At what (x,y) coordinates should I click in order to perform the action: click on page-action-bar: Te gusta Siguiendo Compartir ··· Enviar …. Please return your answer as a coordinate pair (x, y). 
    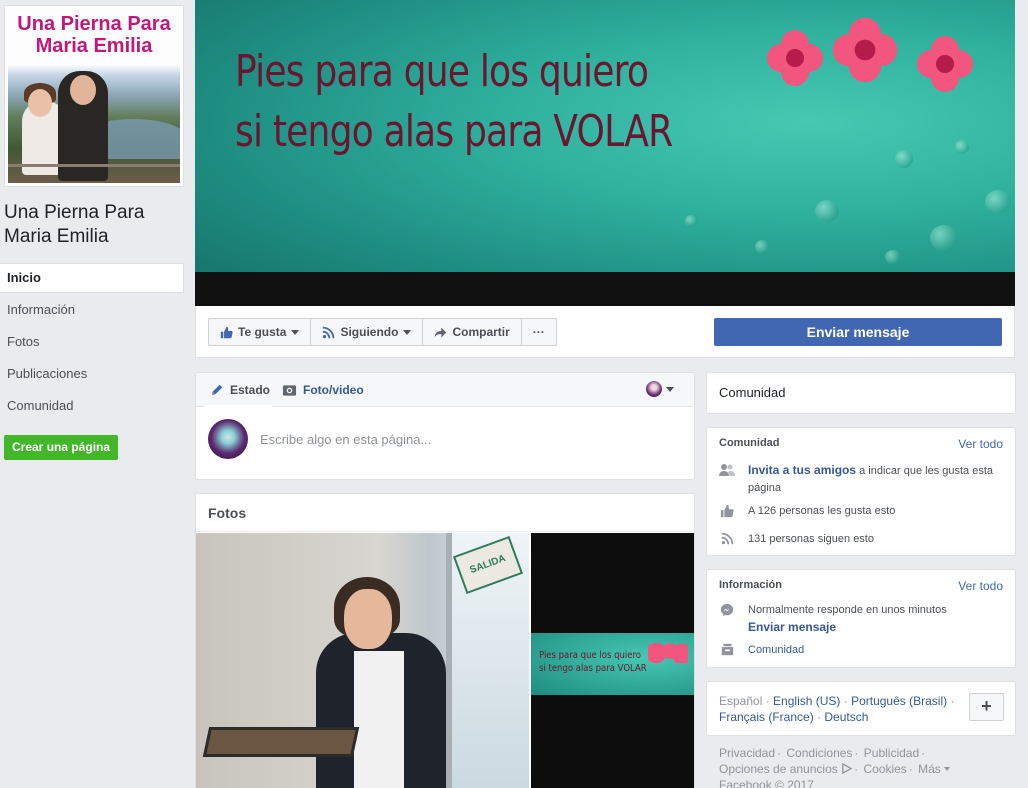
    Looking at the image, I should click on (605, 332).